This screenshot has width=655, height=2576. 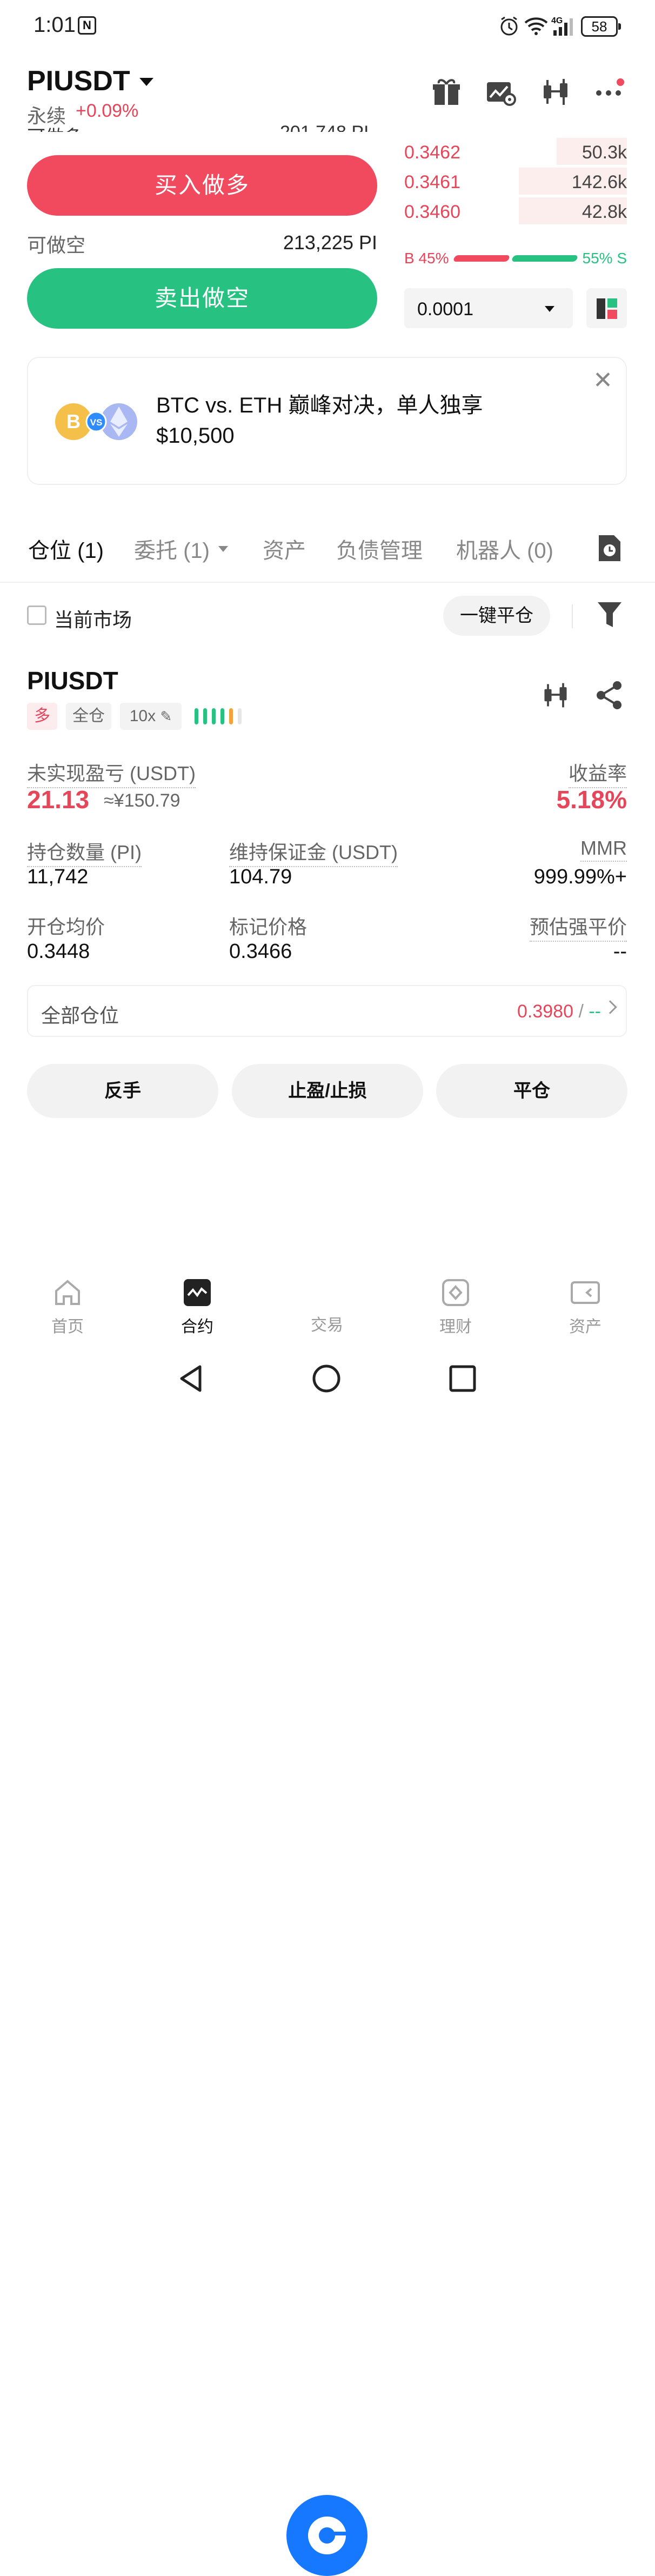 What do you see at coordinates (609, 695) in the screenshot?
I see `share-icon` at bounding box center [609, 695].